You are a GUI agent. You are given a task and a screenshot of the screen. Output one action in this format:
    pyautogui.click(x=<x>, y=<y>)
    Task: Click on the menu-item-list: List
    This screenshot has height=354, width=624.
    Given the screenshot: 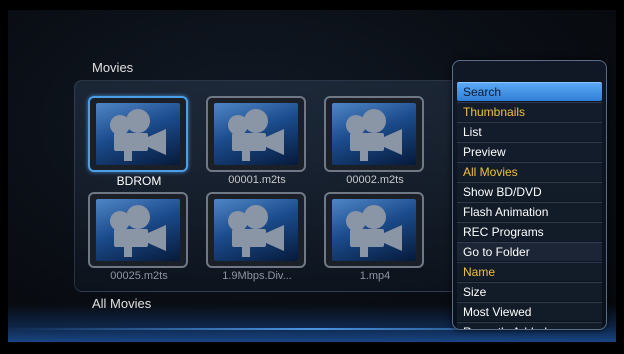 What is the action you would take?
    pyautogui.click(x=529, y=131)
    